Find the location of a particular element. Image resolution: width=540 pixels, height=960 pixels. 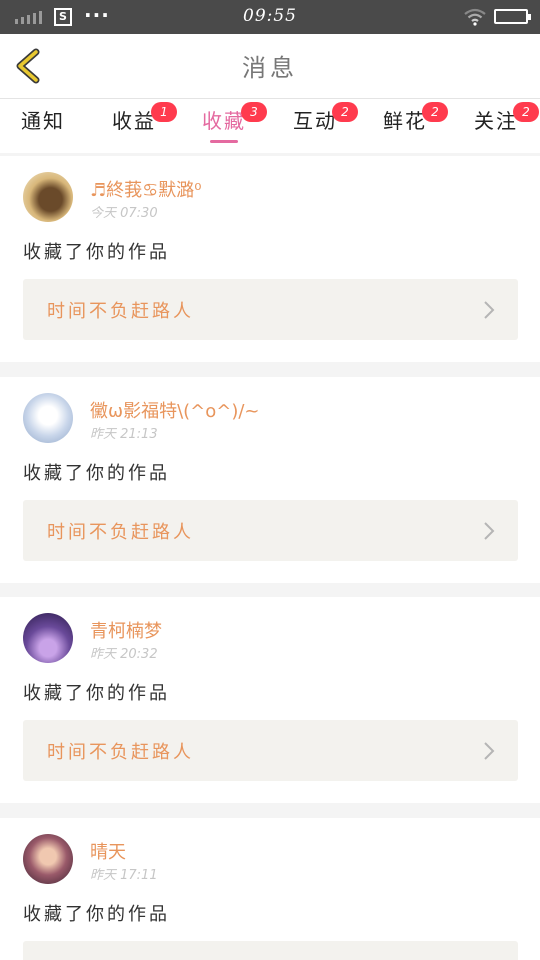

header: 消息 is located at coordinates (270, 66).